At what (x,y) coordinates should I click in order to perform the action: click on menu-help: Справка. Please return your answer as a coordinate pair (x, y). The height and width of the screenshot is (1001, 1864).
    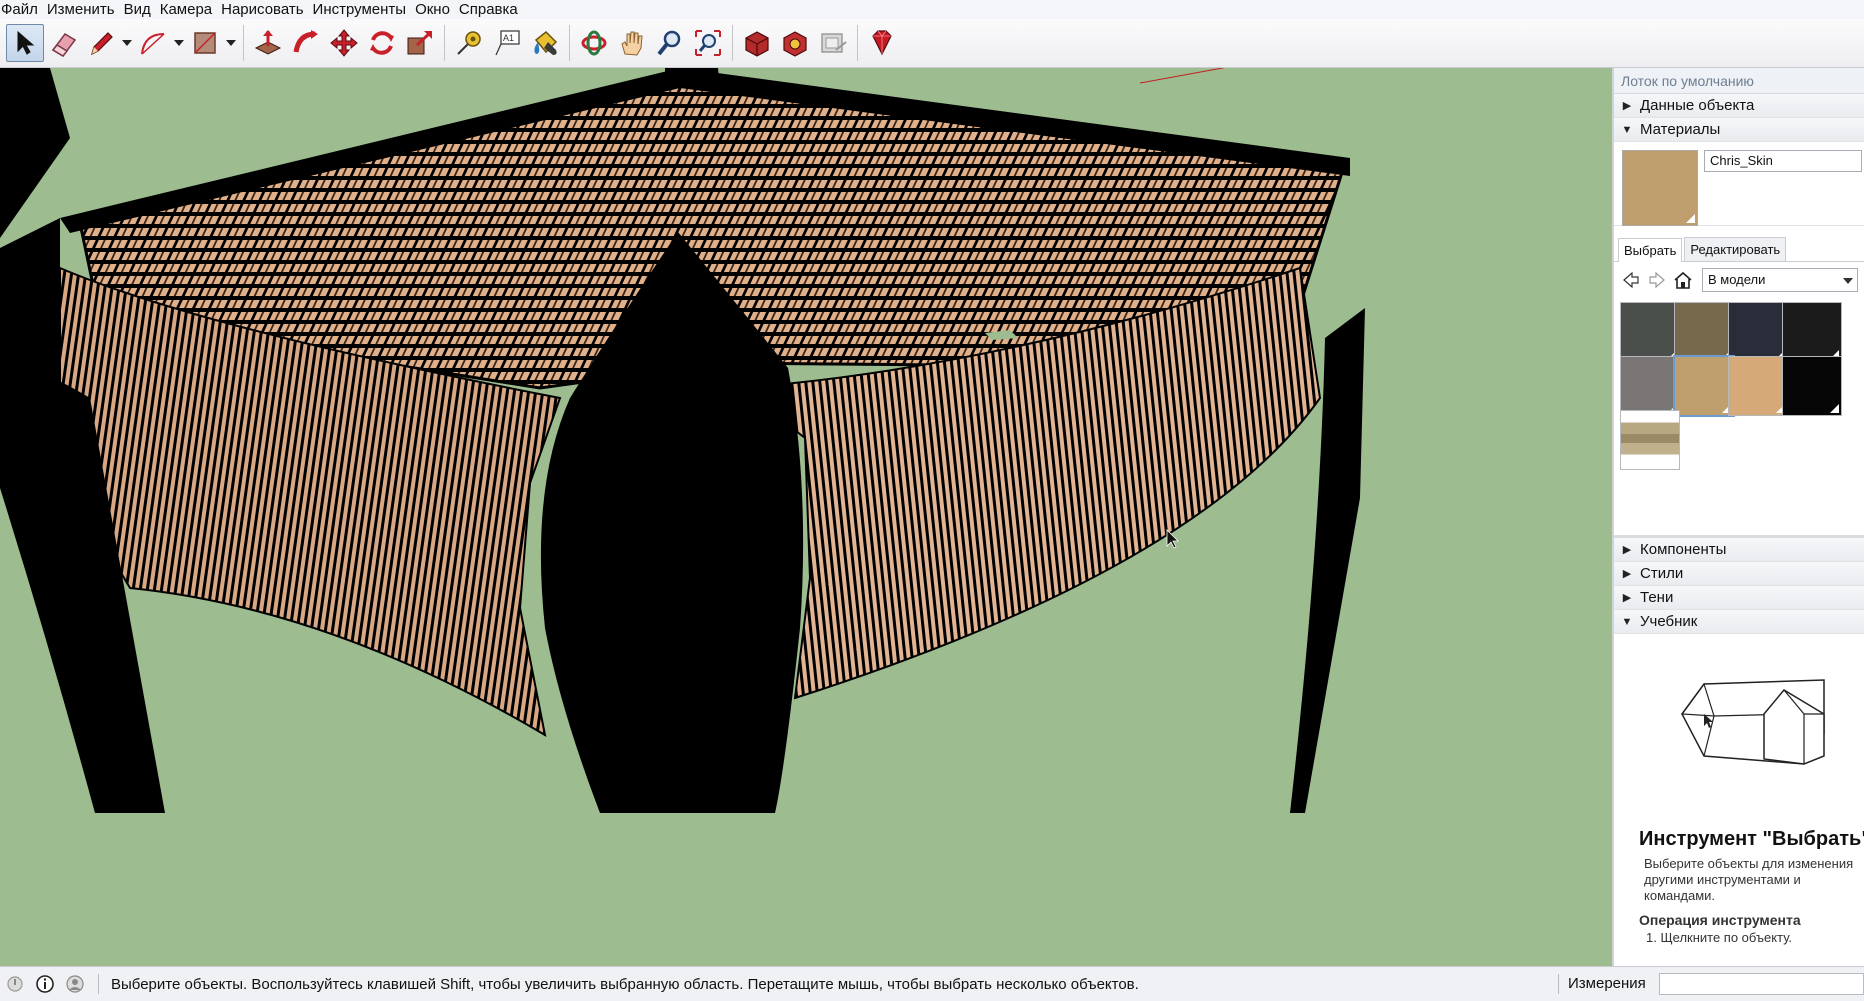
    Looking at the image, I should click on (491, 9).